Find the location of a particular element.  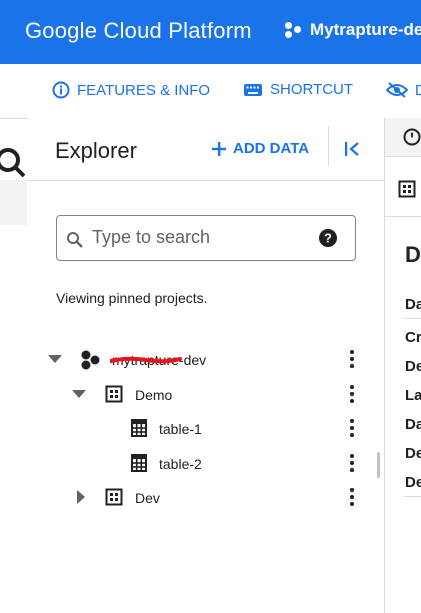

hide-info-button: D is located at coordinates (403, 90).